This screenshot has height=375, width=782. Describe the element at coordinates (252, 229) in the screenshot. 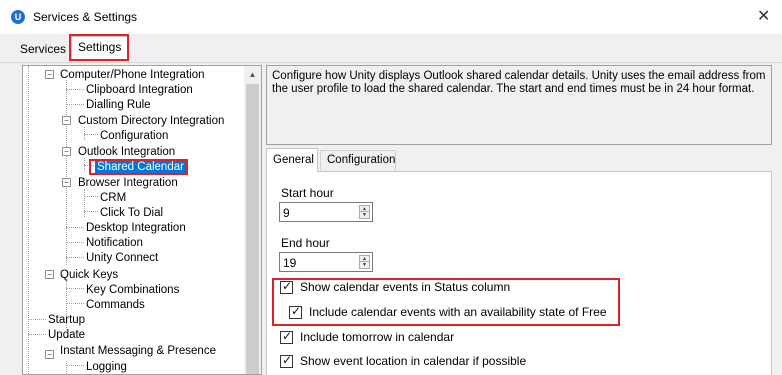

I see `scroll-thumb` at that location.